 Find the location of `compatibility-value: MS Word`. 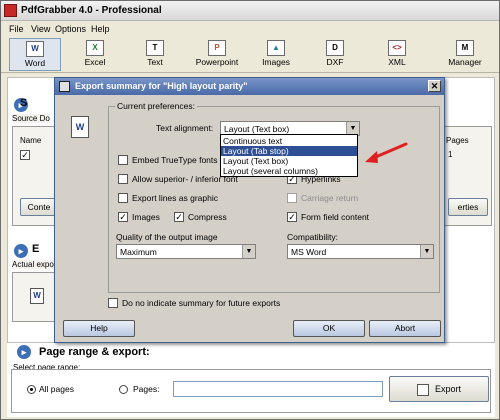

compatibility-value: MS Word is located at coordinates (309, 252).